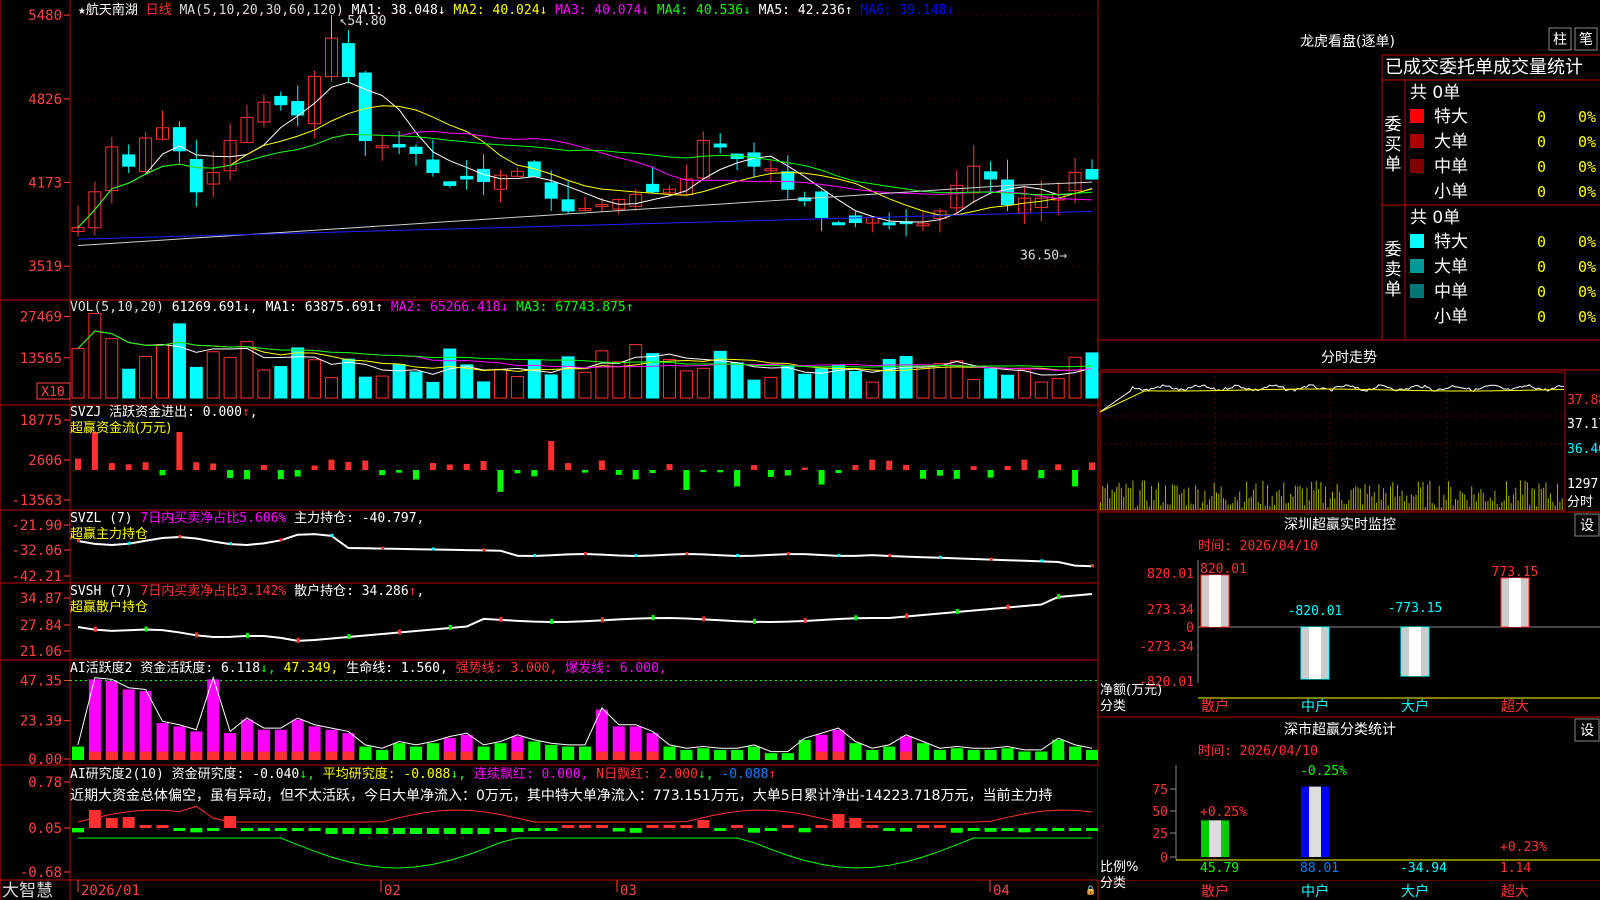  What do you see at coordinates (1001, 891) in the screenshot?
I see `date-label: 04` at bounding box center [1001, 891].